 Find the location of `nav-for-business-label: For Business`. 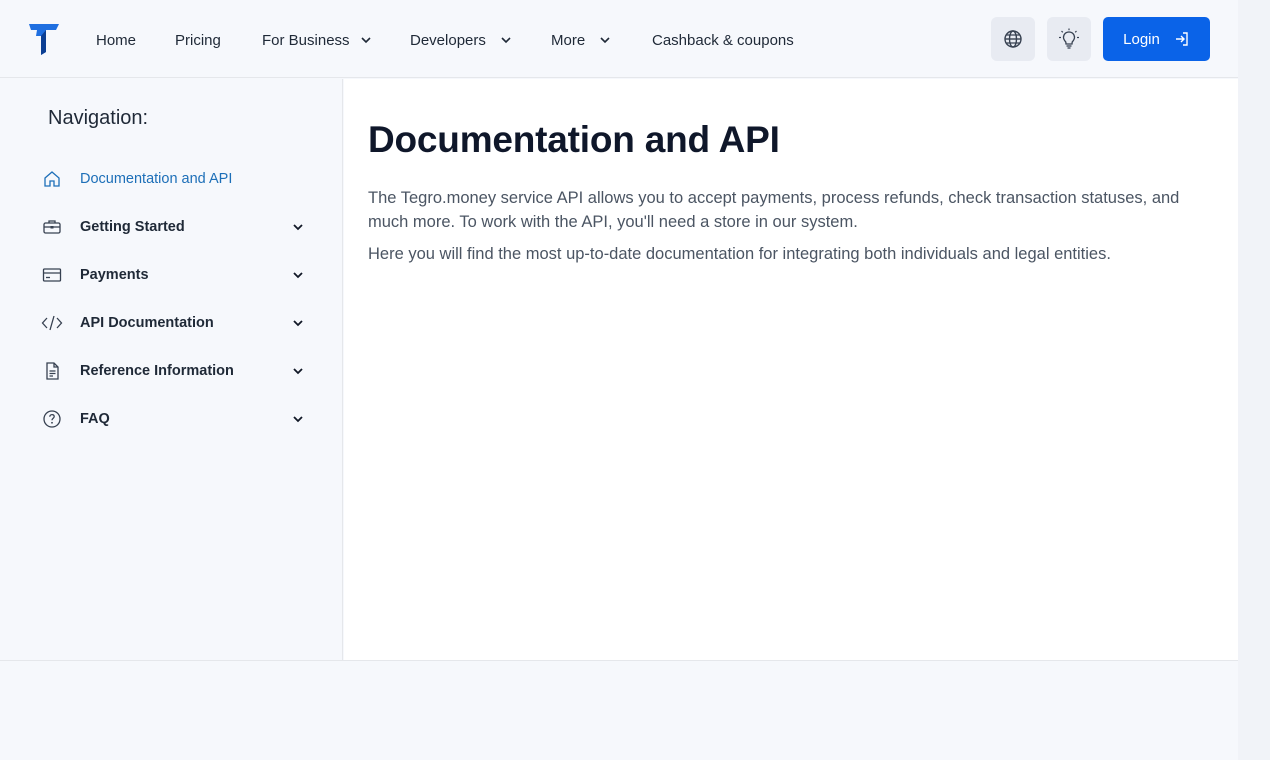

nav-for-business-label: For Business is located at coordinates (306, 40).